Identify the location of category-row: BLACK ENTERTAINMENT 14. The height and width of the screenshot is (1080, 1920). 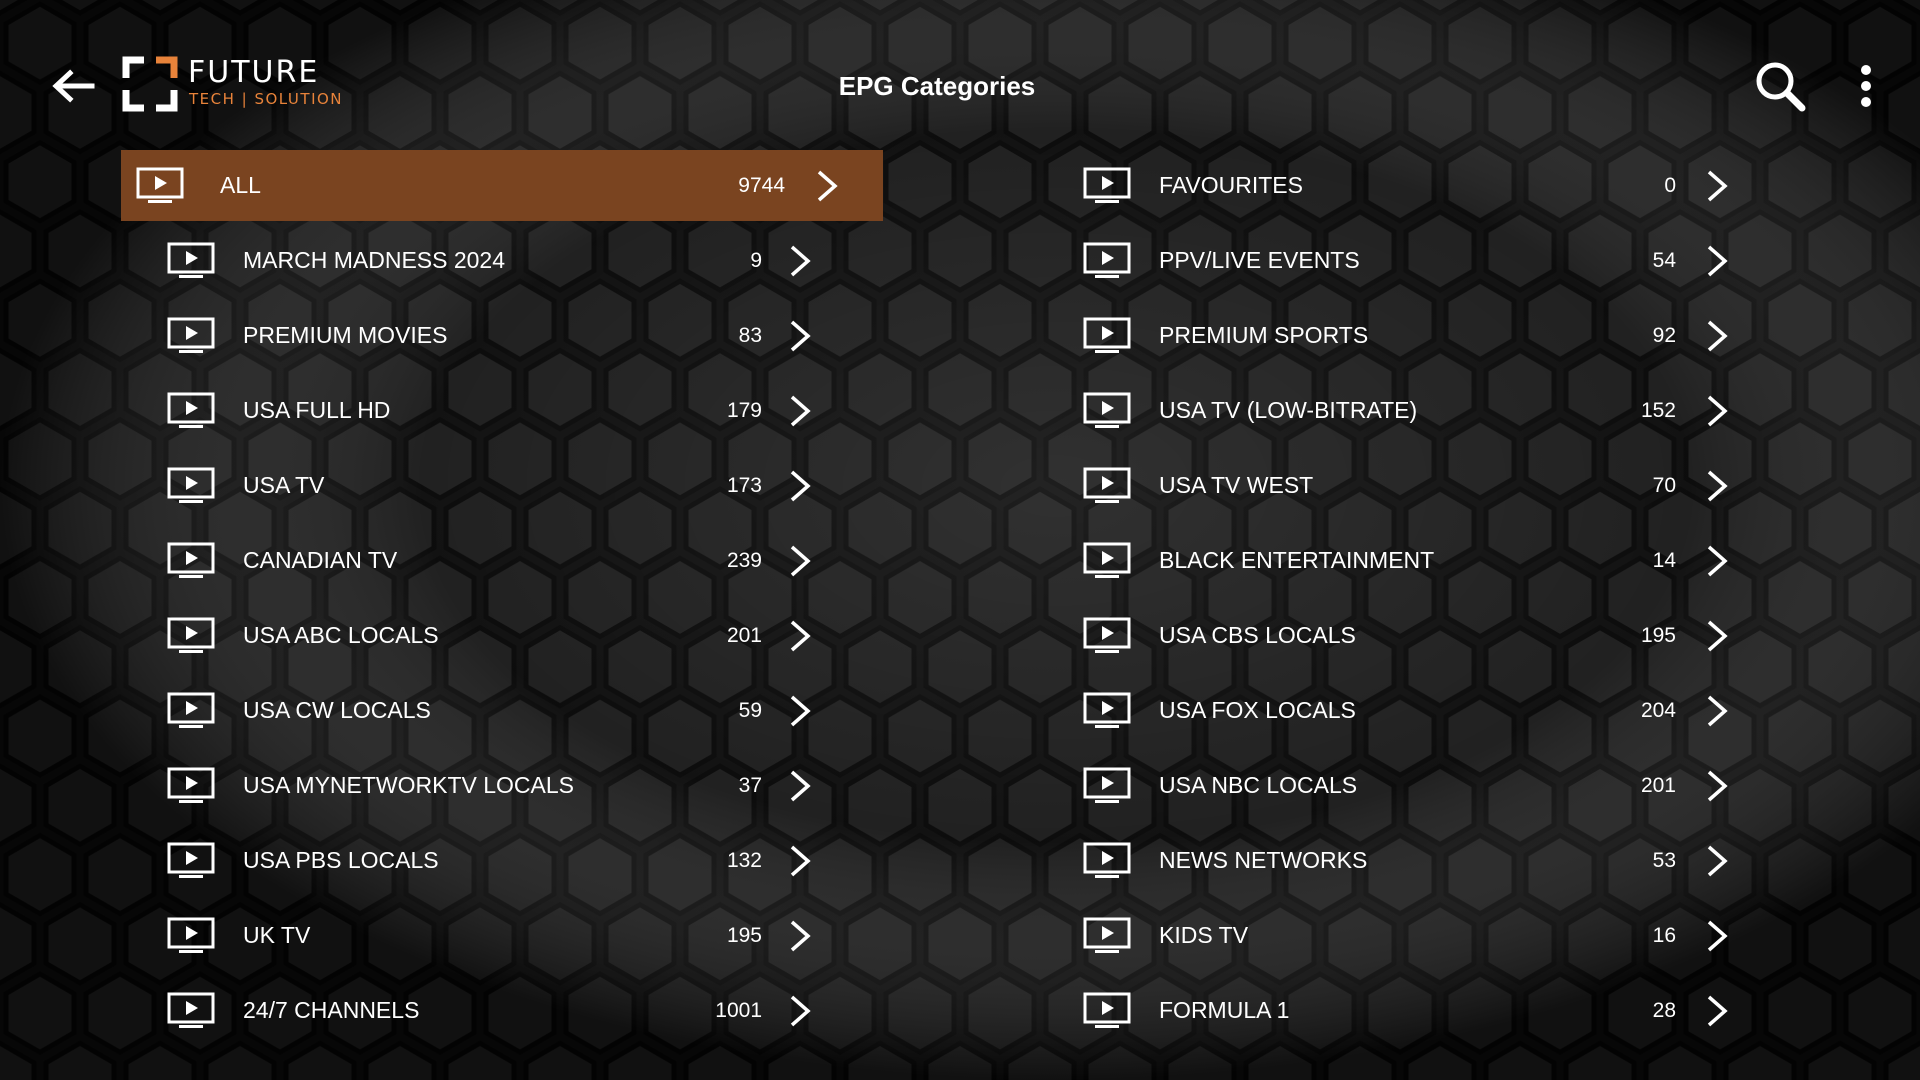
(1418, 560).